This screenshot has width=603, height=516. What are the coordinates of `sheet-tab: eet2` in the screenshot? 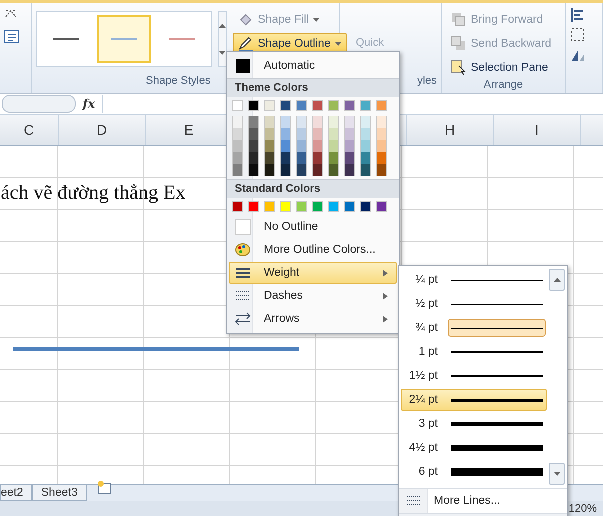 It's located at (16, 493).